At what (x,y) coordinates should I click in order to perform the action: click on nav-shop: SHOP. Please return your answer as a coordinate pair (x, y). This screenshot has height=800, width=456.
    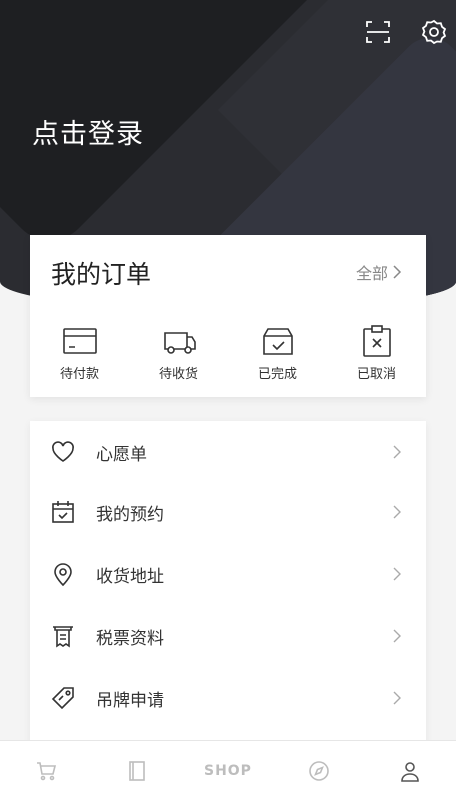
    Looking at the image, I should click on (228, 771).